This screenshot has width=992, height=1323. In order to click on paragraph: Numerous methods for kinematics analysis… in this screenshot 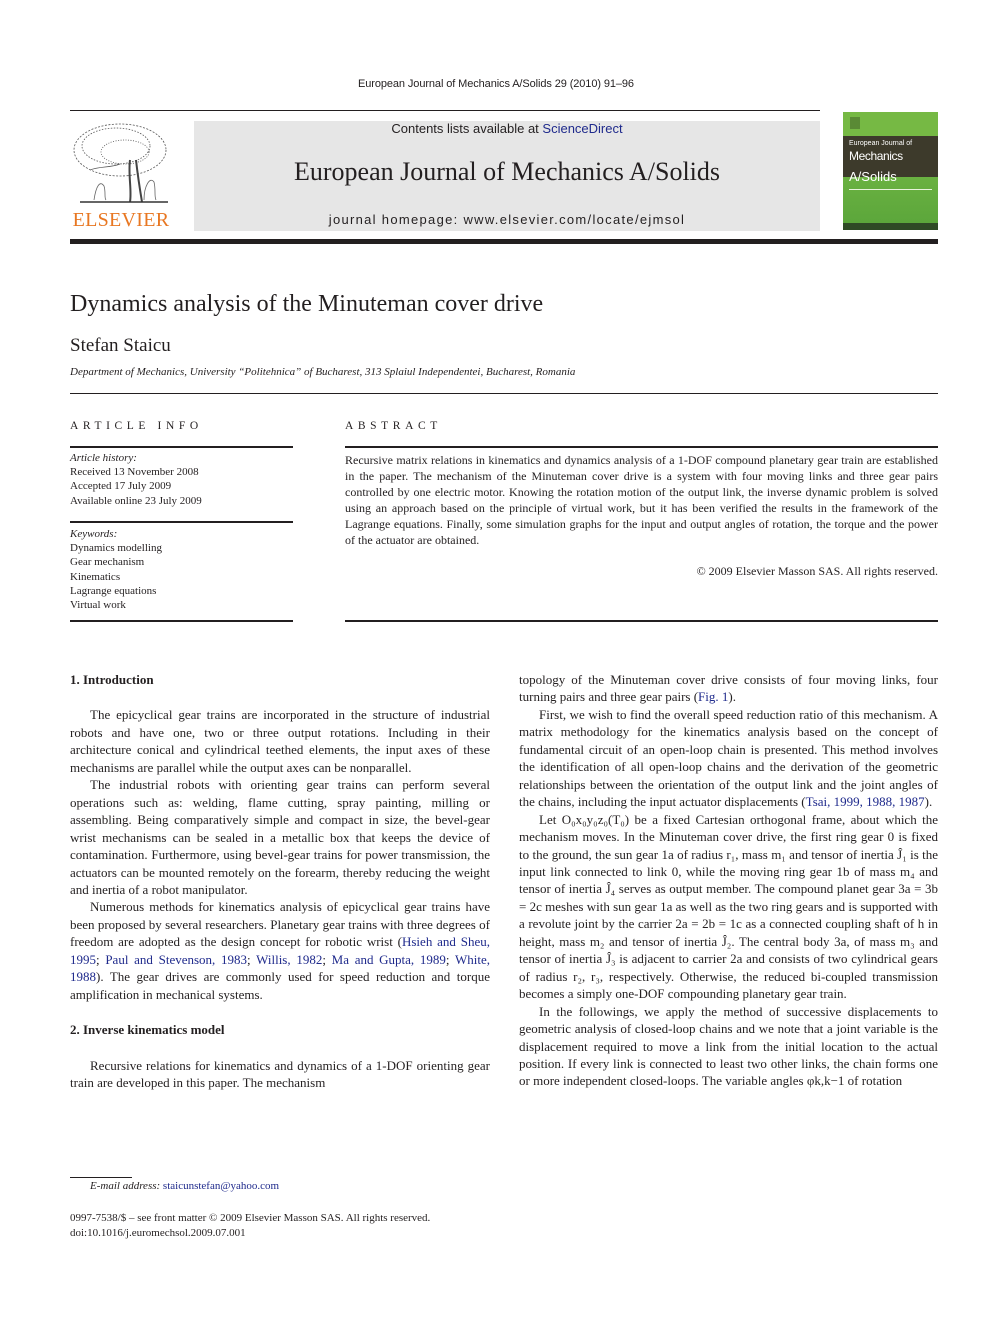, I will do `click(280, 950)`.